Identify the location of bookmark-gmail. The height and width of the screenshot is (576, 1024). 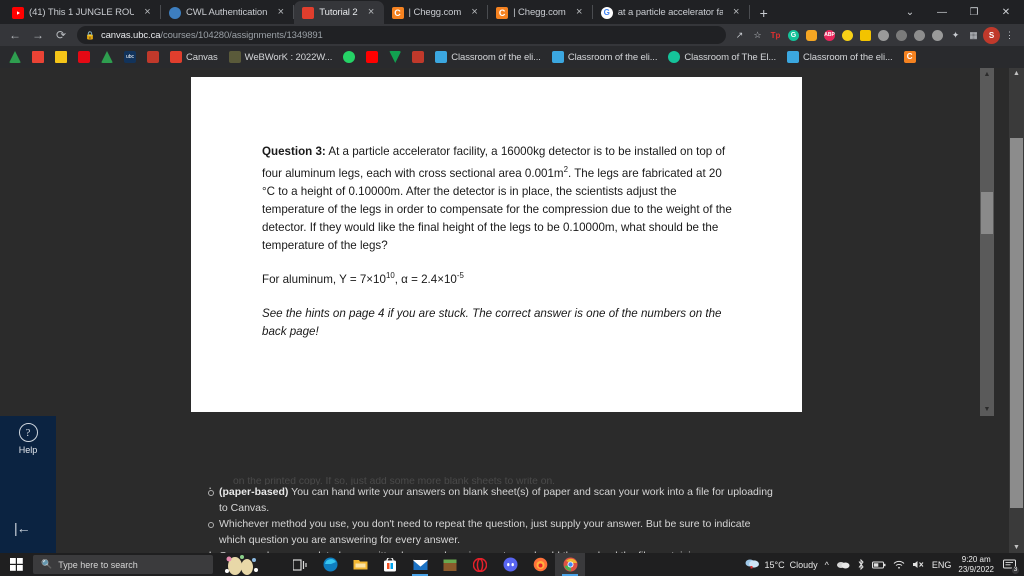
(38, 57).